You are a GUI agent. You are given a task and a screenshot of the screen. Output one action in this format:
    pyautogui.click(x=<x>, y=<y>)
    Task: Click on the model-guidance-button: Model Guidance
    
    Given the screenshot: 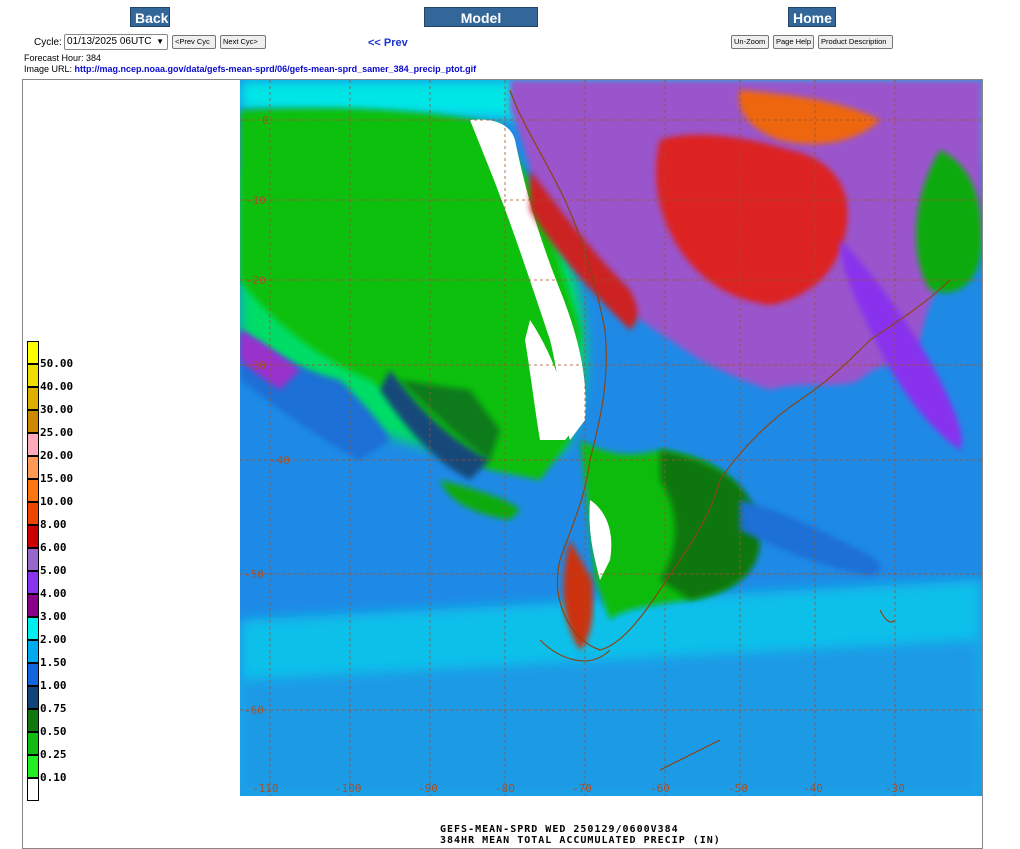 What is the action you would take?
    pyautogui.click(x=481, y=26)
    